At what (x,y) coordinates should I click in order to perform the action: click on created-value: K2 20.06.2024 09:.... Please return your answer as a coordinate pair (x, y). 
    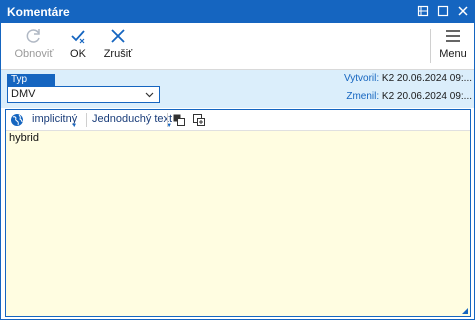
    Looking at the image, I should click on (426, 78).